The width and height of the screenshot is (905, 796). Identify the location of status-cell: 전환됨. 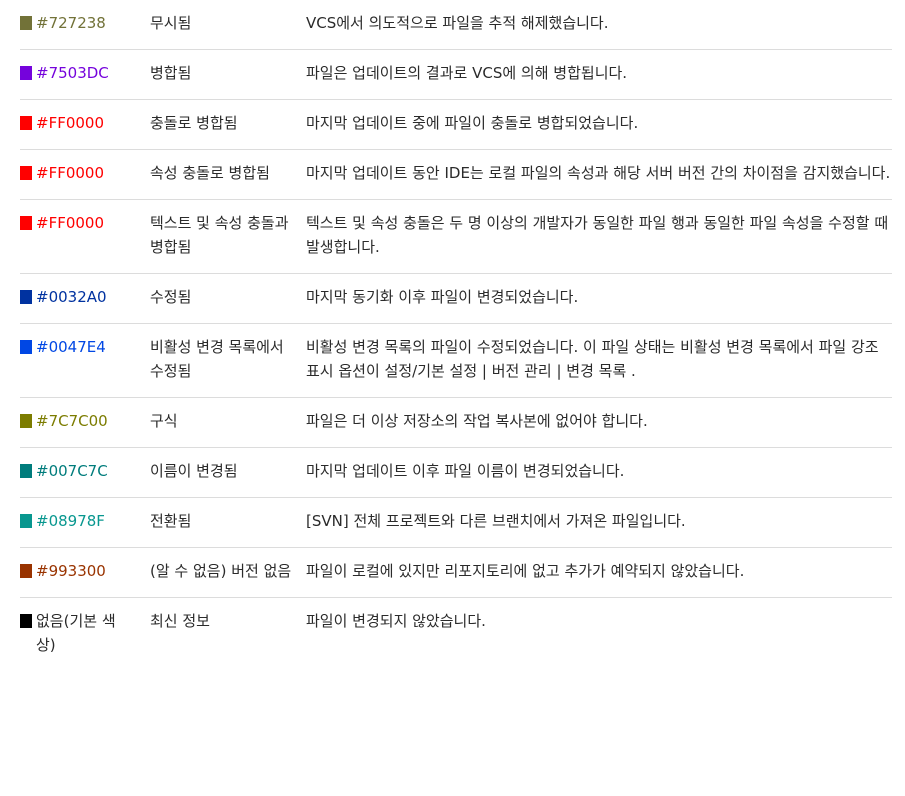
(171, 521).